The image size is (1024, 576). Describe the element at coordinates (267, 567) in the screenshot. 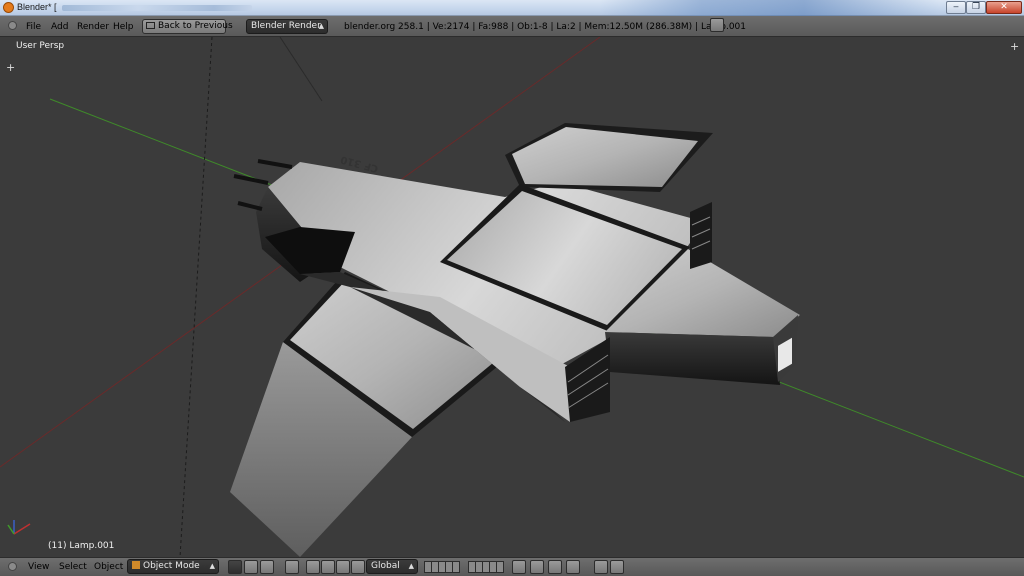

I see `pivot-point-icon` at that location.